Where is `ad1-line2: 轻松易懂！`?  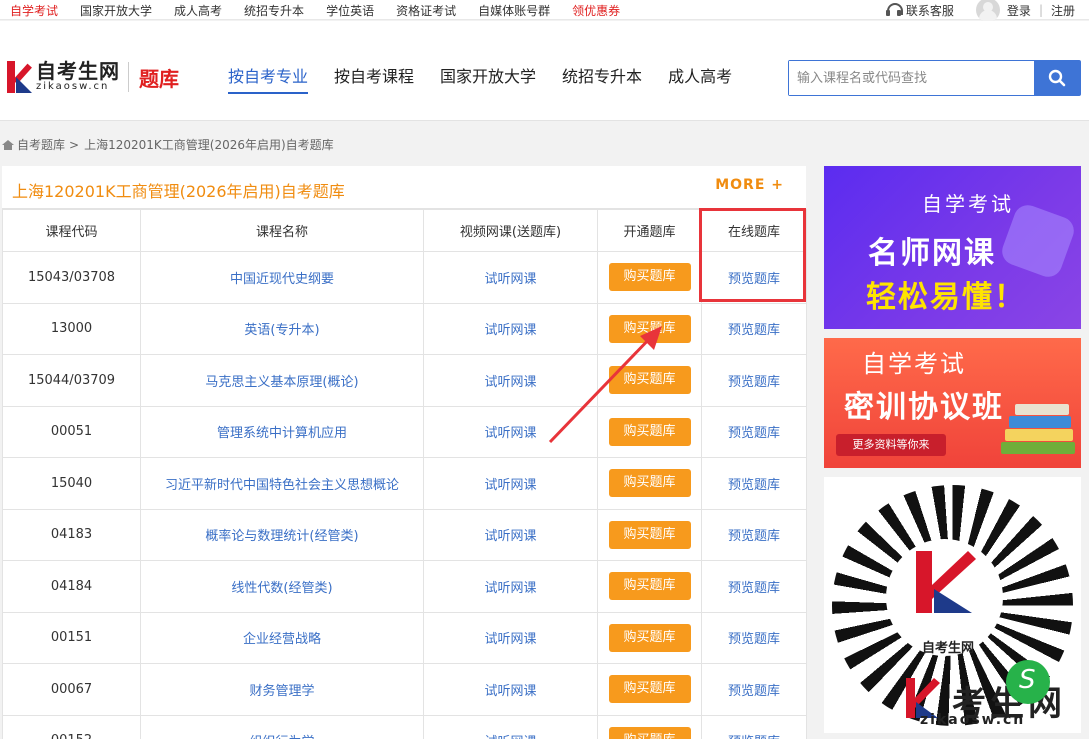 ad1-line2: 轻松易懂！ is located at coordinates (946, 297).